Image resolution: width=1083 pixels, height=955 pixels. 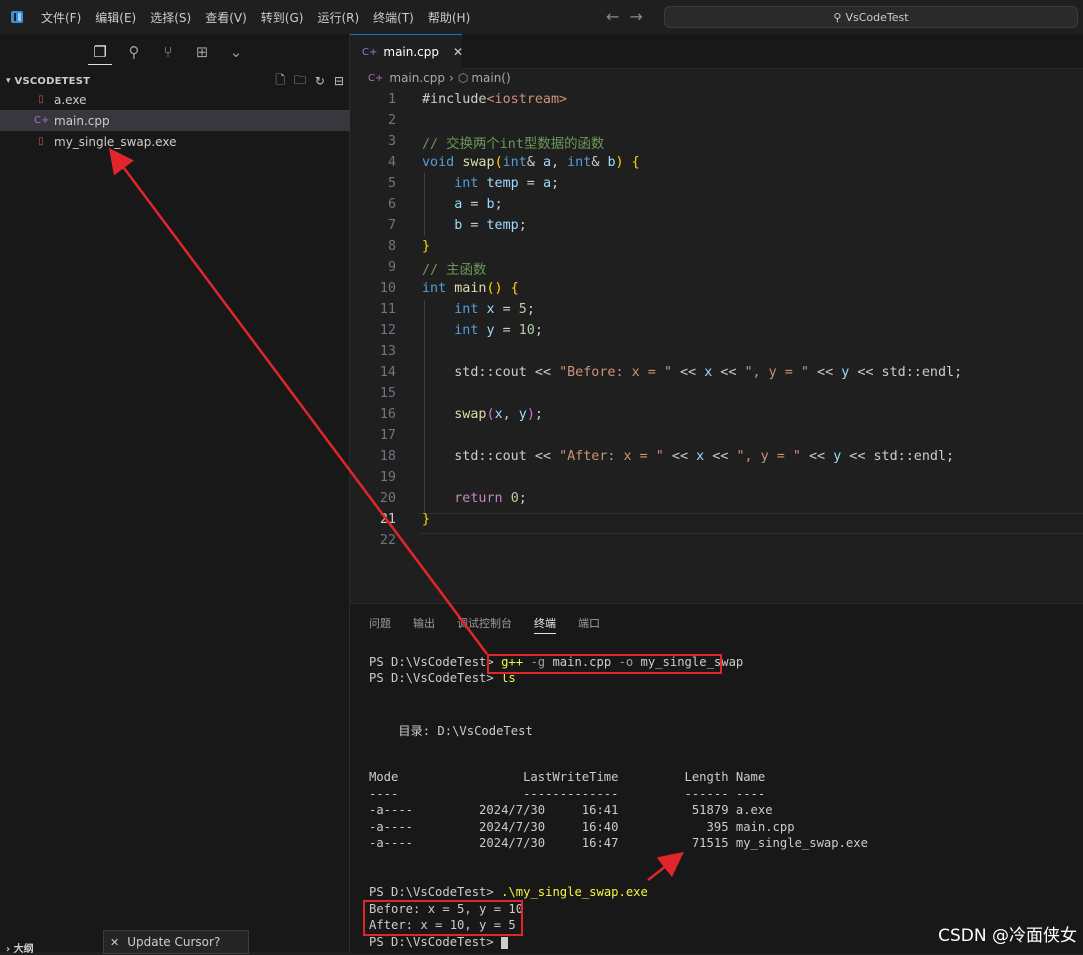 What do you see at coordinates (665, 866) in the screenshot?
I see `arrow-to-exe-listing` at bounding box center [665, 866].